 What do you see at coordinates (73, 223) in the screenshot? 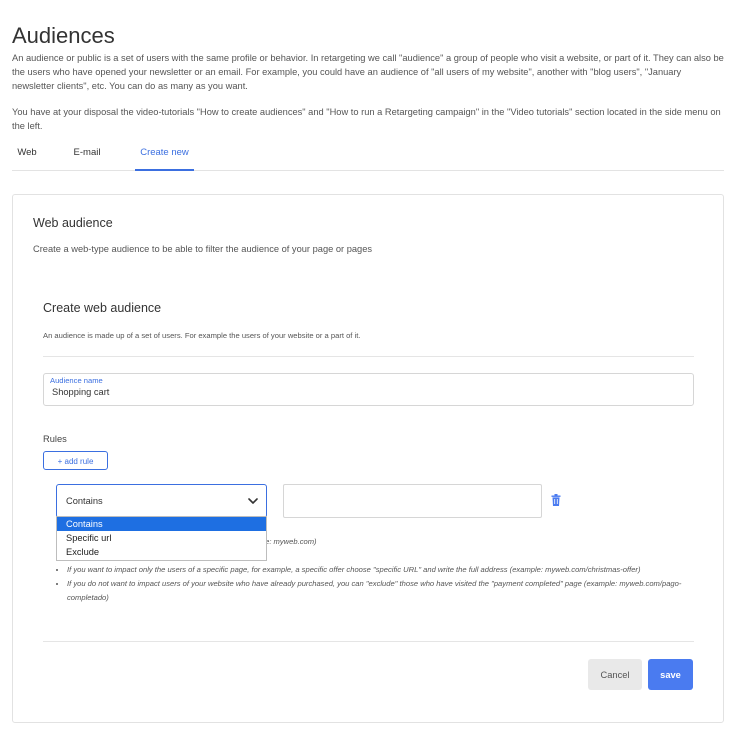
I see `card-title: Web audience` at bounding box center [73, 223].